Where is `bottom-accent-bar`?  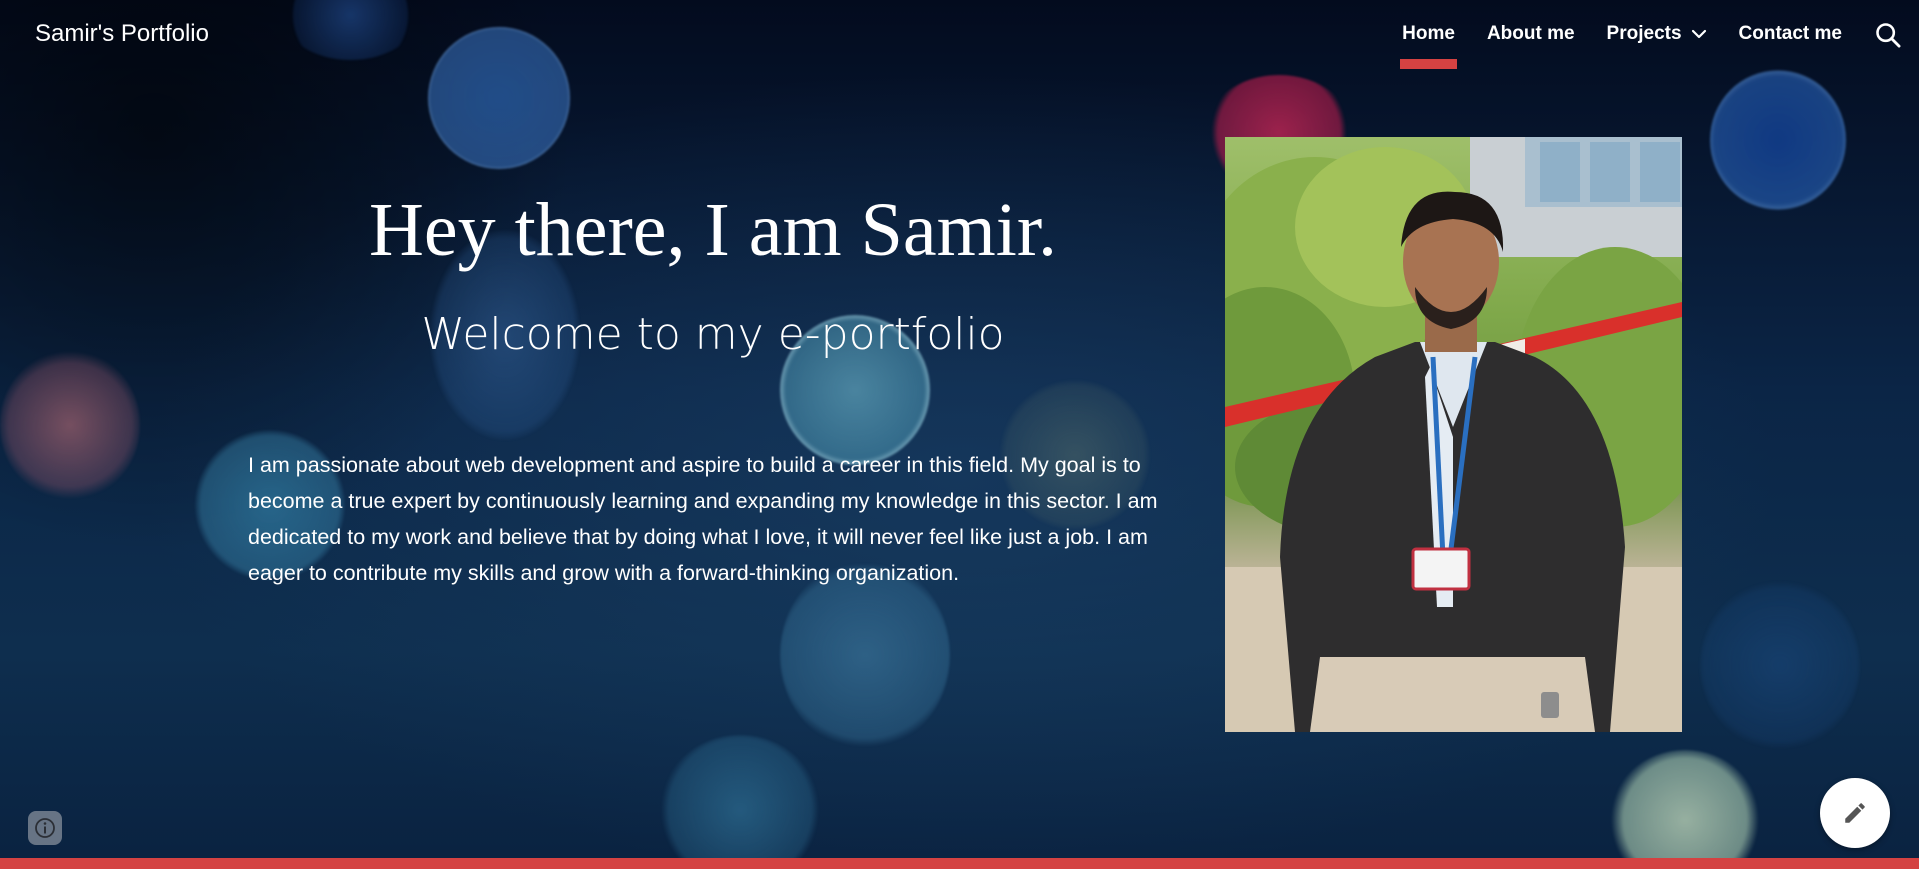
bottom-accent-bar is located at coordinates (959, 863).